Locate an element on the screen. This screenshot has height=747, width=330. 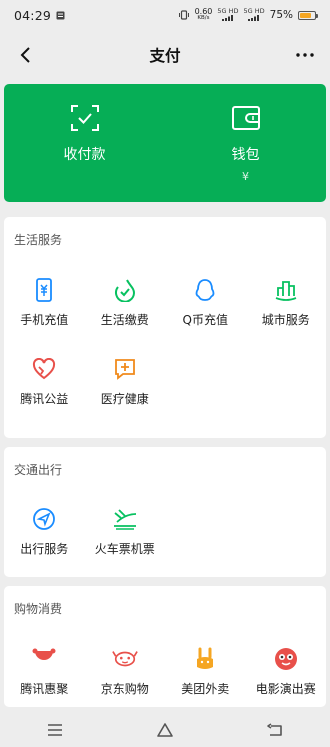
return-icon is located at coordinates (274, 729).